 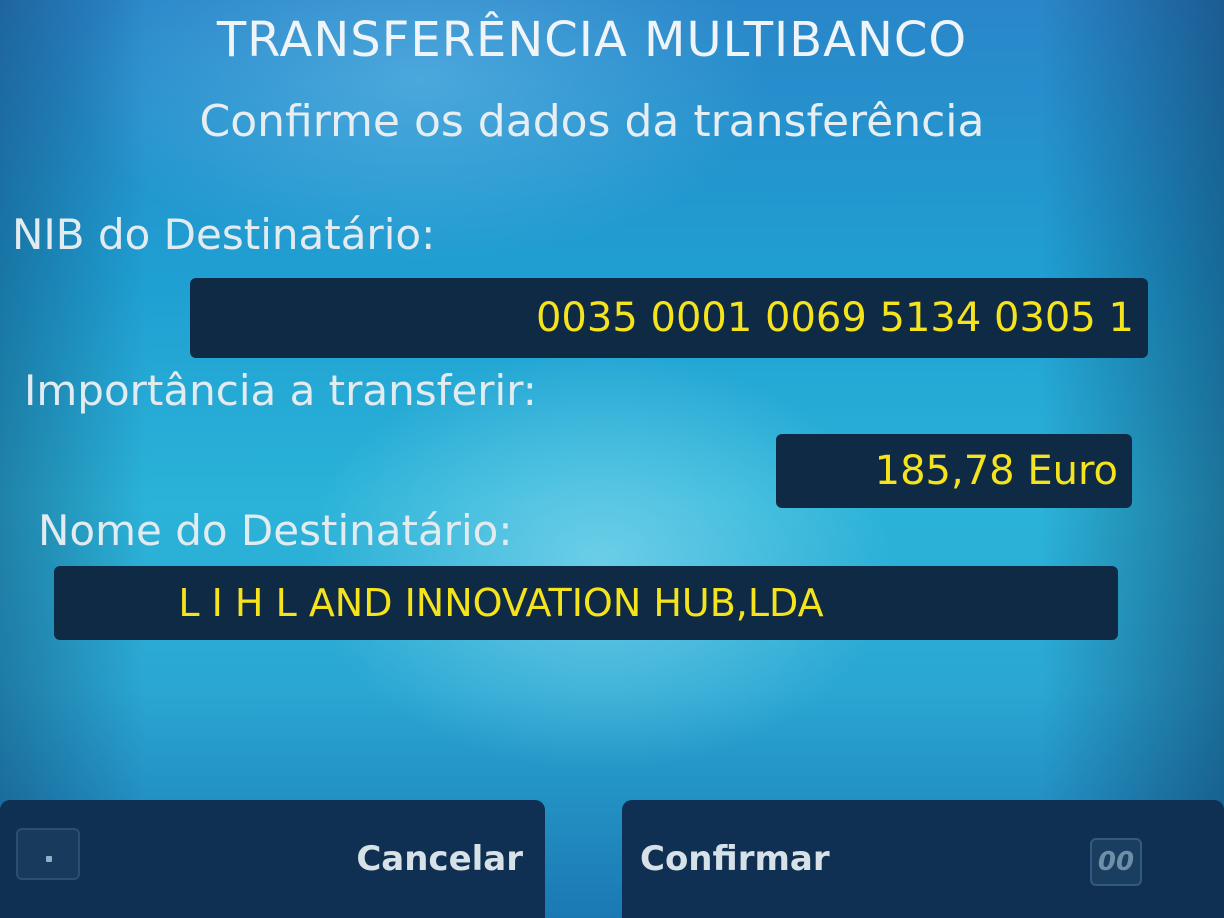 What do you see at coordinates (439, 859) in the screenshot?
I see `cancel-button-label: Cancelar` at bounding box center [439, 859].